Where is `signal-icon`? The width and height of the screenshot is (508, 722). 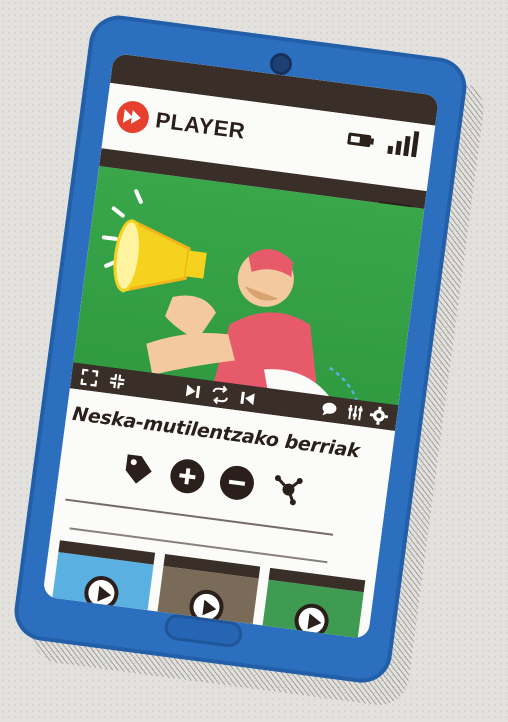
signal-icon is located at coordinates (403, 144).